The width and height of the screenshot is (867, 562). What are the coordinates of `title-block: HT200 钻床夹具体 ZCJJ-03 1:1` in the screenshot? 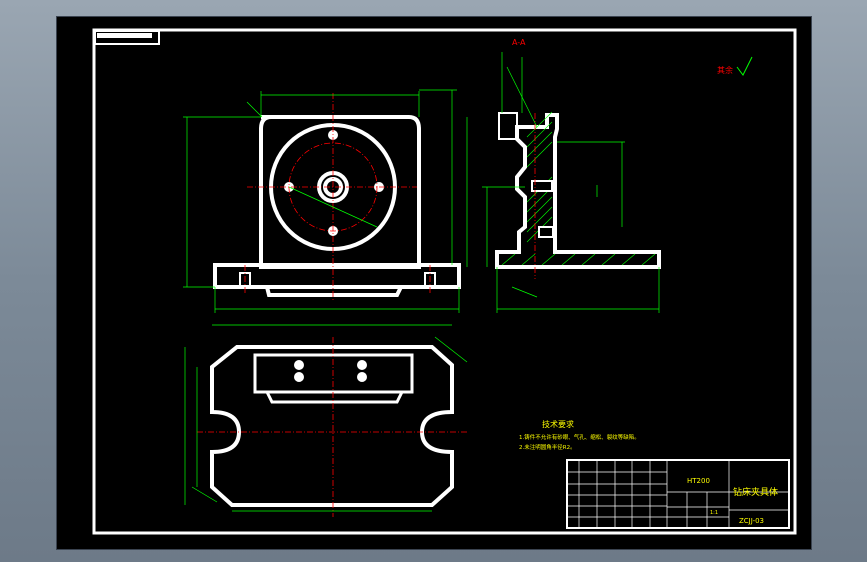 It's located at (678, 494).